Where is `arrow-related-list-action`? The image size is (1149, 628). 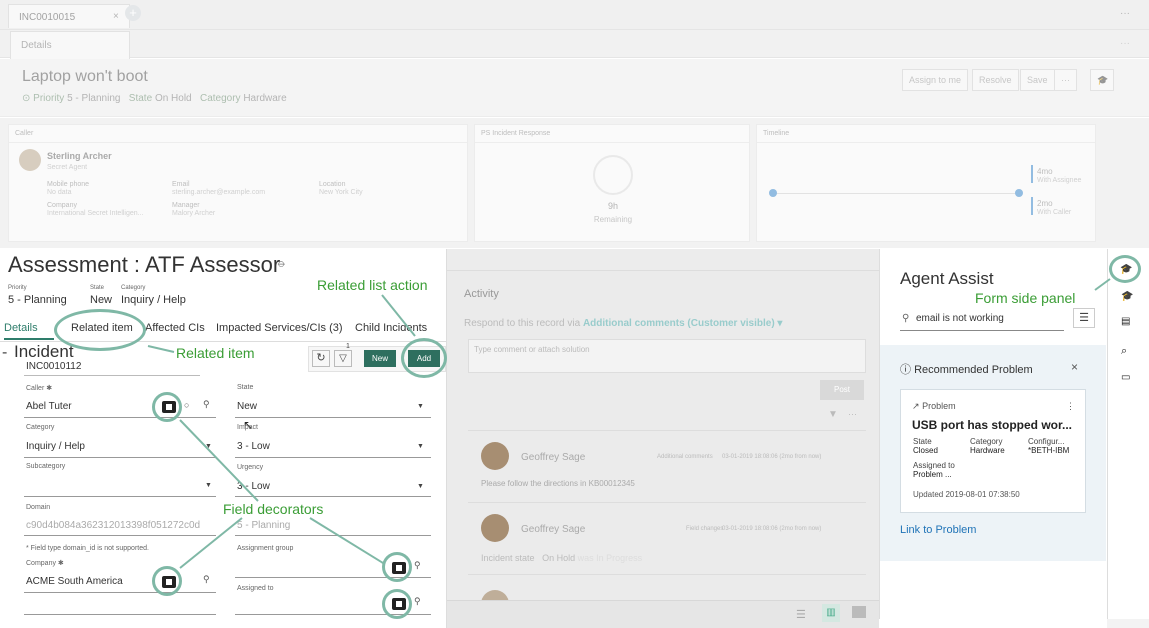
arrow-related-list-action is located at coordinates (398, 315).